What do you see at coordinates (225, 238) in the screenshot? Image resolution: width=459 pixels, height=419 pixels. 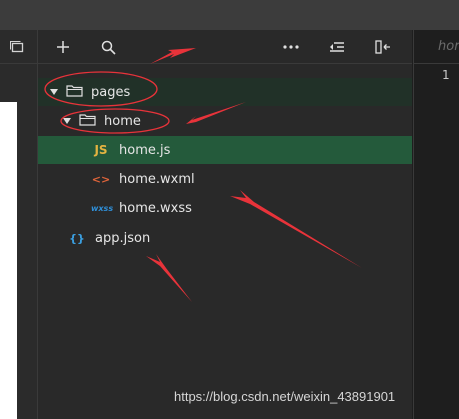 I see `tree-file-app-json: {} app.json` at bounding box center [225, 238].